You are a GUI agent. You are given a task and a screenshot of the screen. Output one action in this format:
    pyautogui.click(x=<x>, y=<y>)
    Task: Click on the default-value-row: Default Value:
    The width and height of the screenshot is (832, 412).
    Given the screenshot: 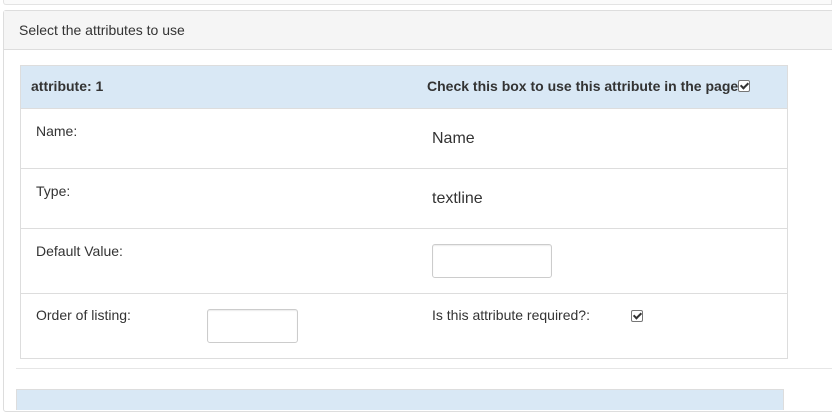 What is the action you would take?
    pyautogui.click(x=404, y=261)
    